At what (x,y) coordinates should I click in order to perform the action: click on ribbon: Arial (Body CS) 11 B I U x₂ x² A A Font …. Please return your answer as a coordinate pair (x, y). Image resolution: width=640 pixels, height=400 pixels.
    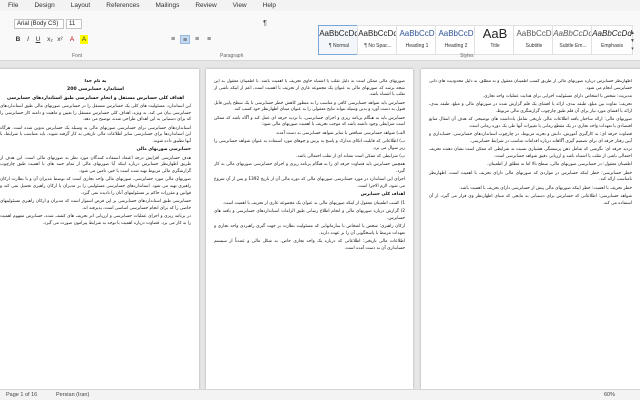
    Looking at the image, I should click on (320, 36).